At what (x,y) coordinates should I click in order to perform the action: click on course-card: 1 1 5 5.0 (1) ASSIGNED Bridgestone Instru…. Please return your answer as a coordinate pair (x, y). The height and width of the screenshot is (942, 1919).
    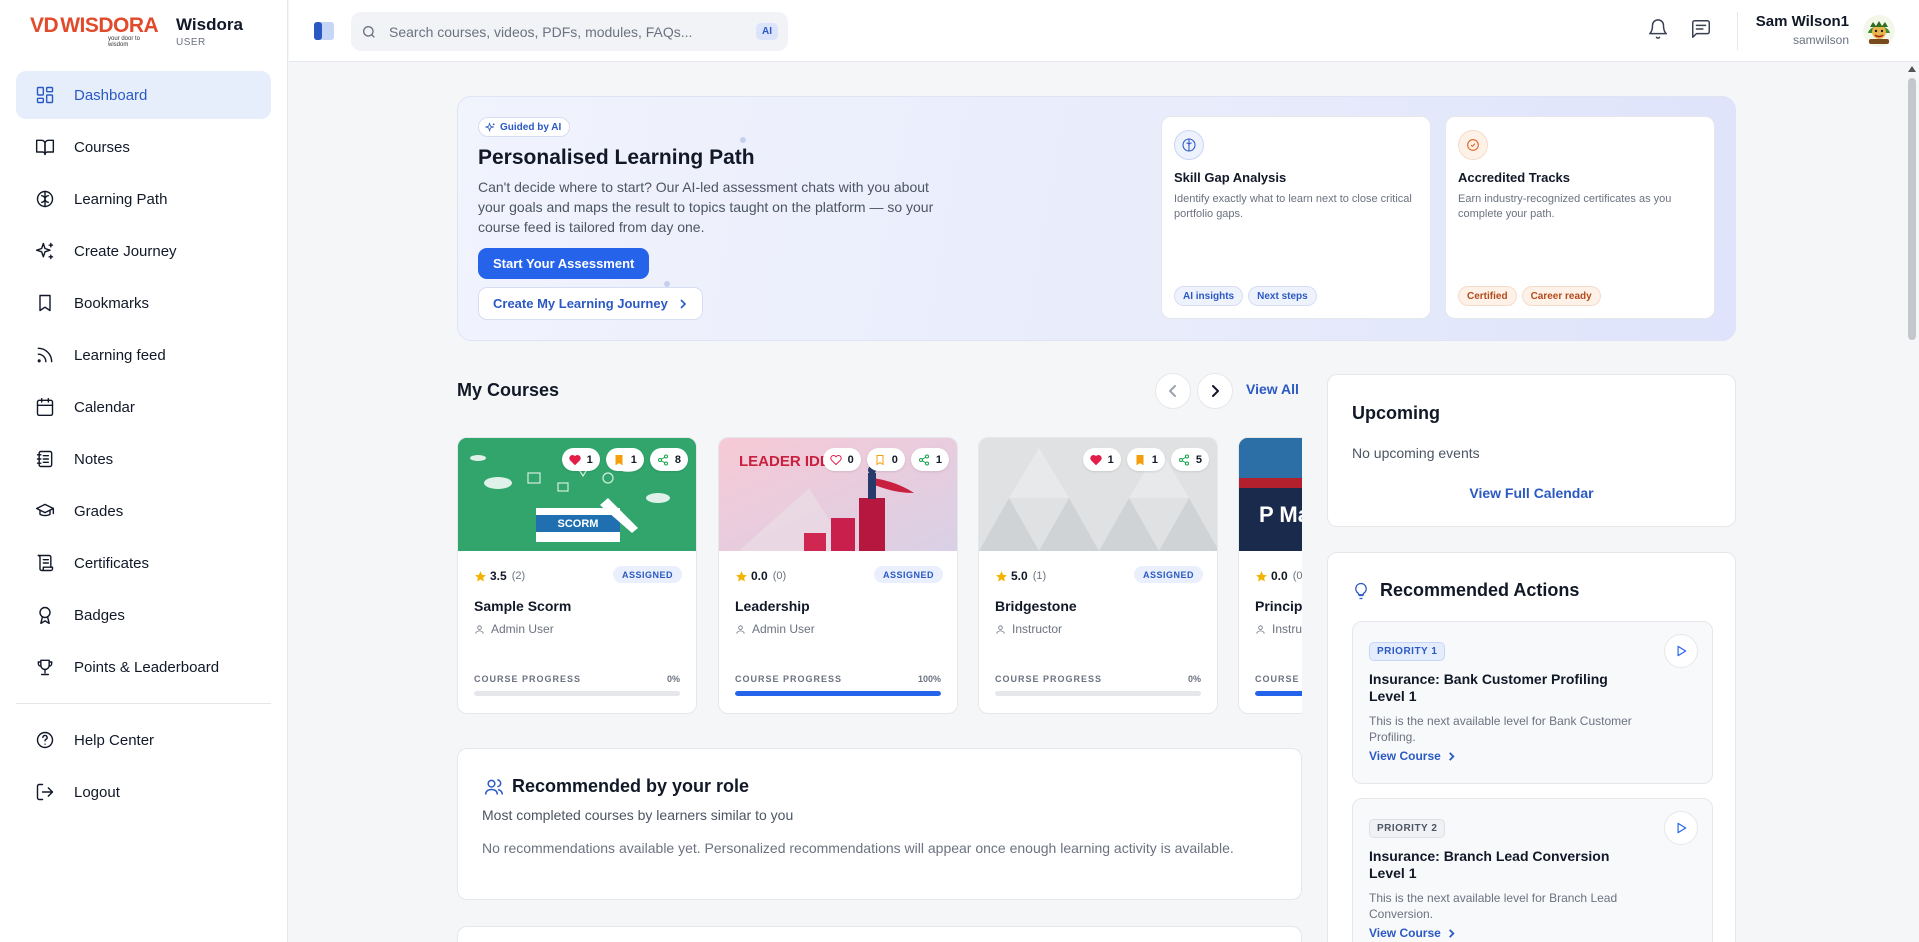
    Looking at the image, I should click on (1098, 575).